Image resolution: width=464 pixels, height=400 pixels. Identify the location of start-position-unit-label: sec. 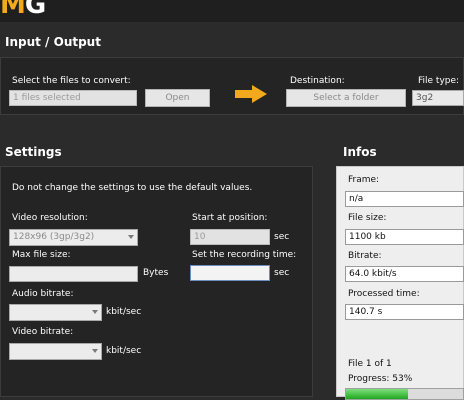
(282, 237).